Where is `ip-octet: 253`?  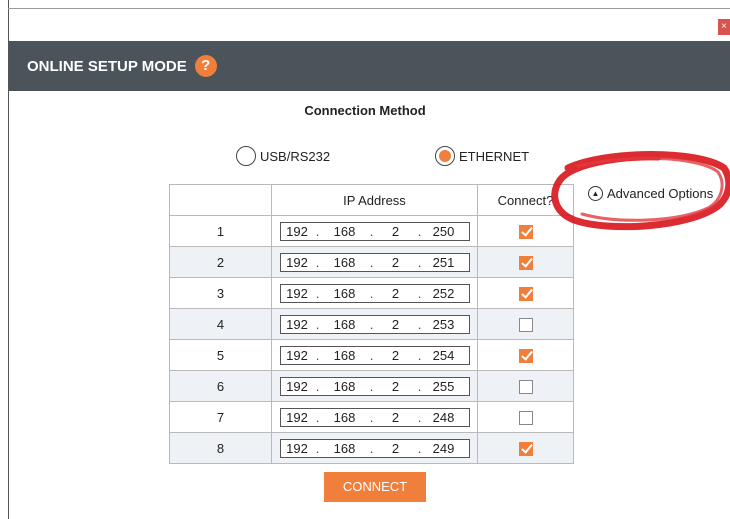 ip-octet: 253 is located at coordinates (444, 324).